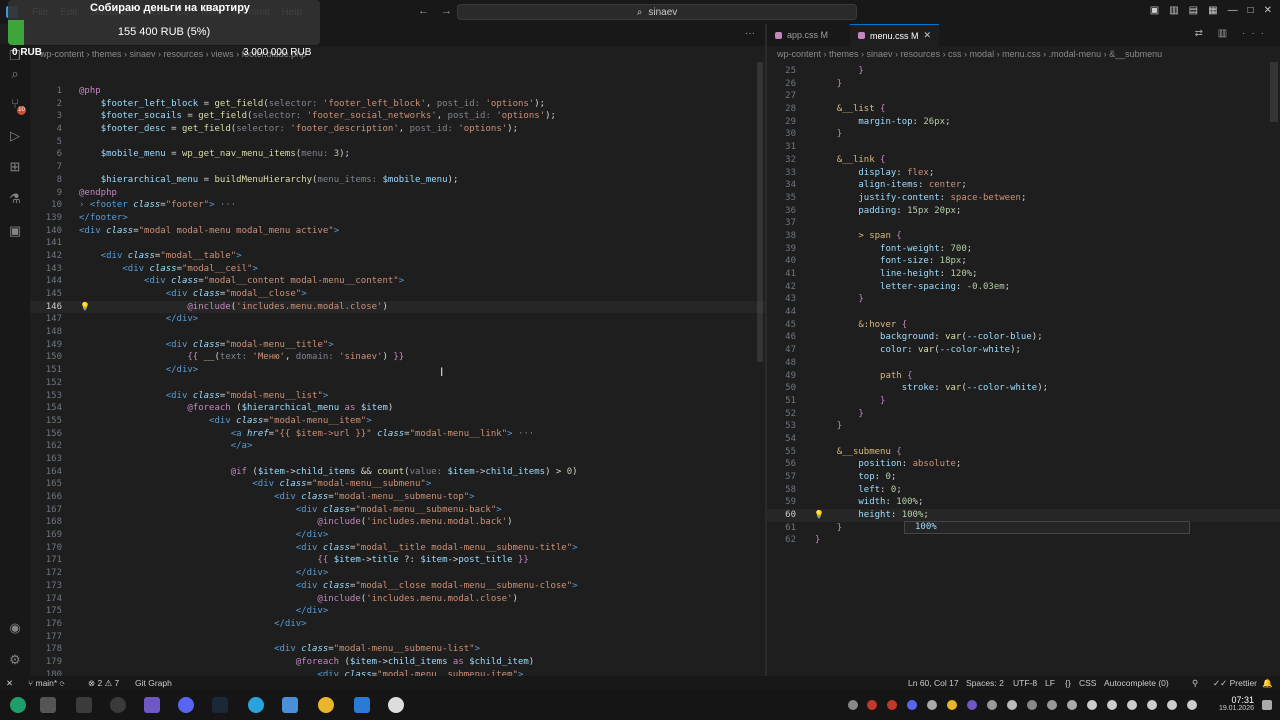 This screenshot has width=1280, height=720. I want to click on line-number: 47, so click(781, 350).